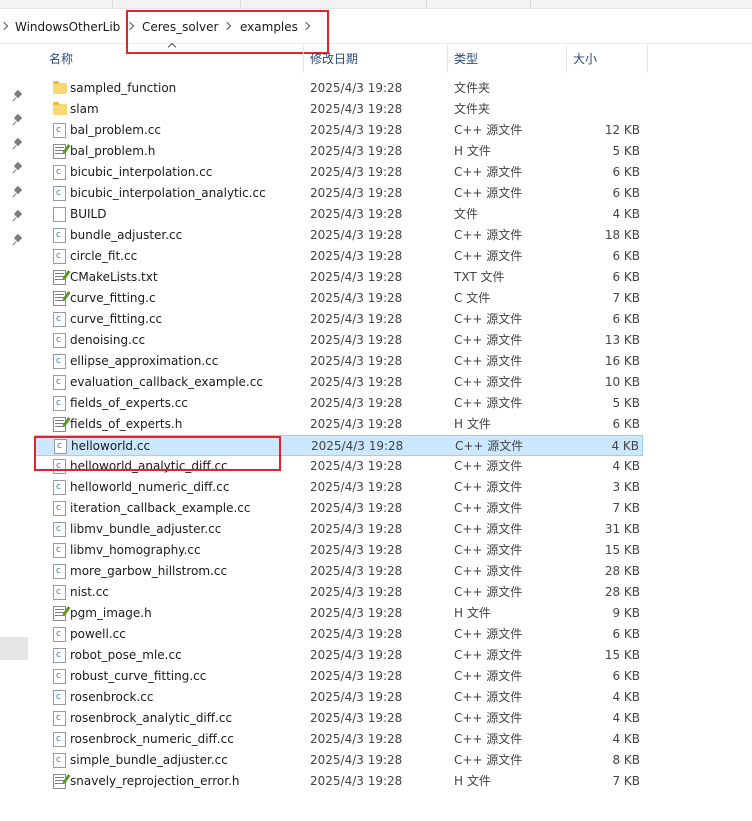  What do you see at coordinates (84, 109) in the screenshot?
I see `file-name: slam` at bounding box center [84, 109].